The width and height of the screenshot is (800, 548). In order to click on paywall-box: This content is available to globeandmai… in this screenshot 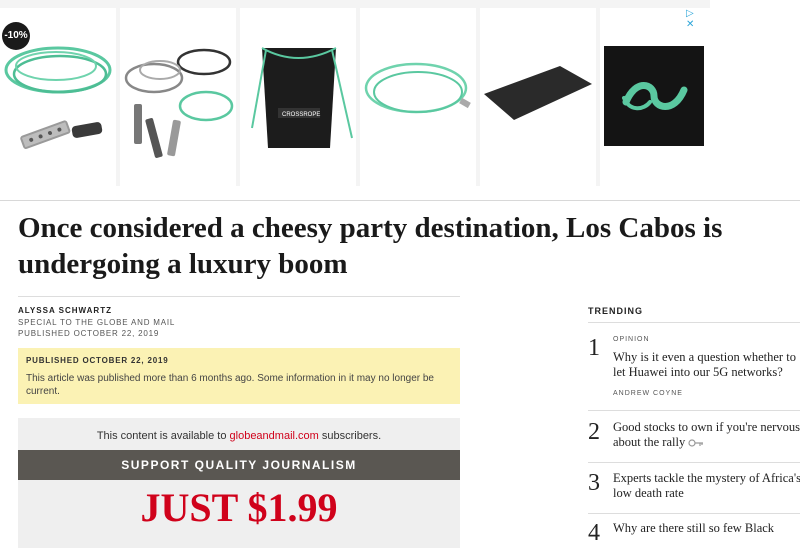, I will do `click(239, 483)`.